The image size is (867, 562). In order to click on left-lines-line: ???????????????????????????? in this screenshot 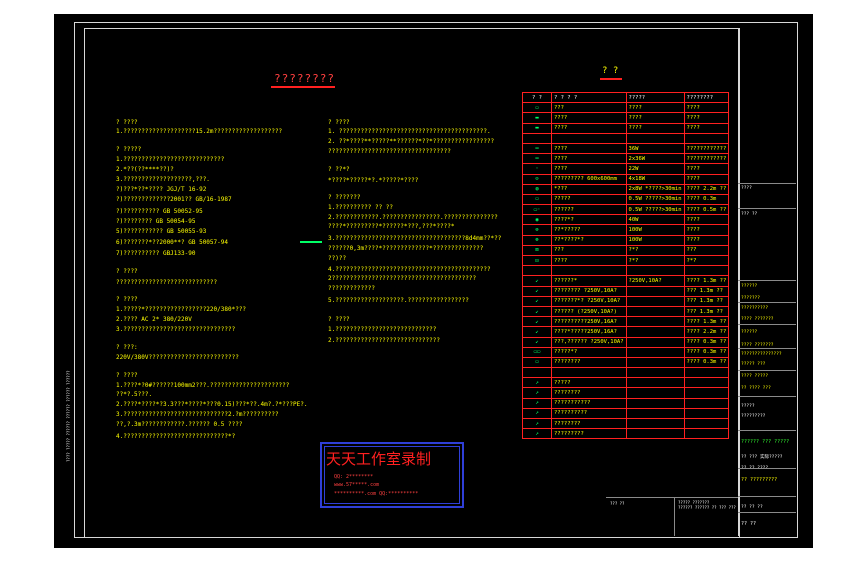, I will do `click(167, 282)`.